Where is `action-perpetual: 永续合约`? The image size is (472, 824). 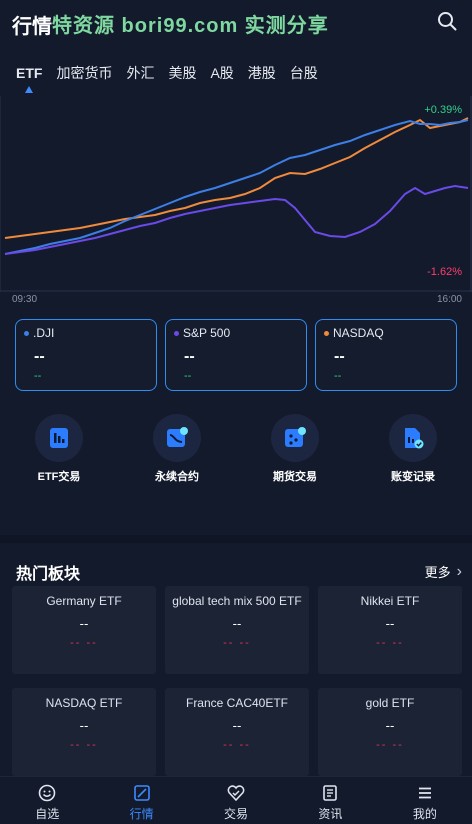
action-perpetual: 永续合约 is located at coordinates (177, 449).